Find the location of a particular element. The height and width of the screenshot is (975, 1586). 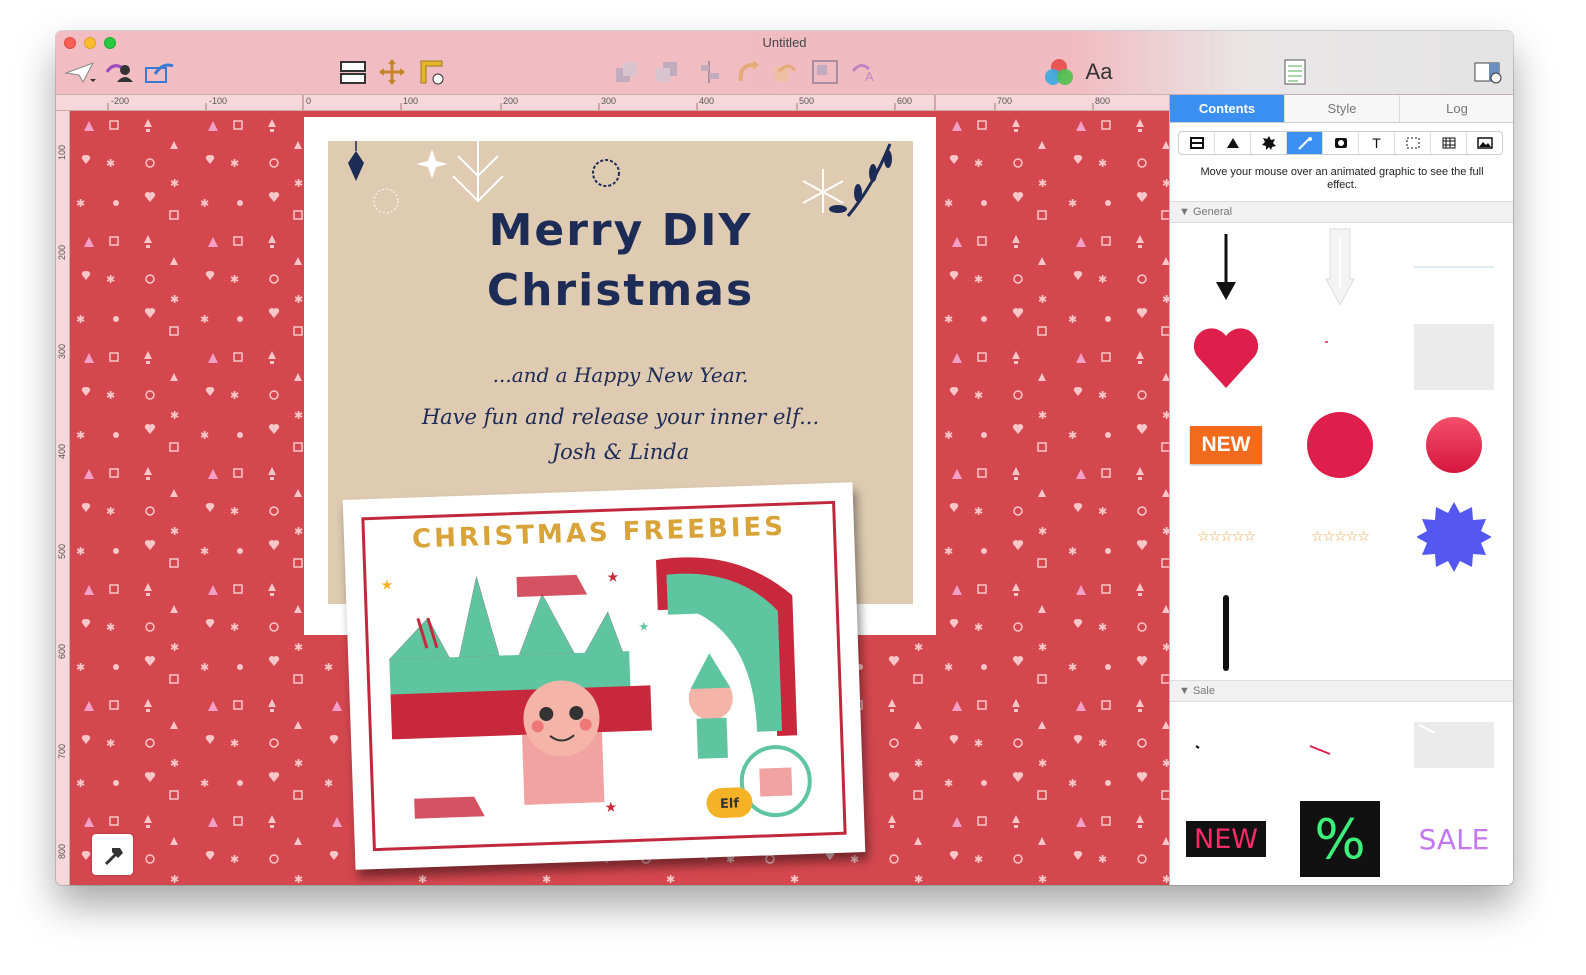

ruler-icon is located at coordinates (432, 72).